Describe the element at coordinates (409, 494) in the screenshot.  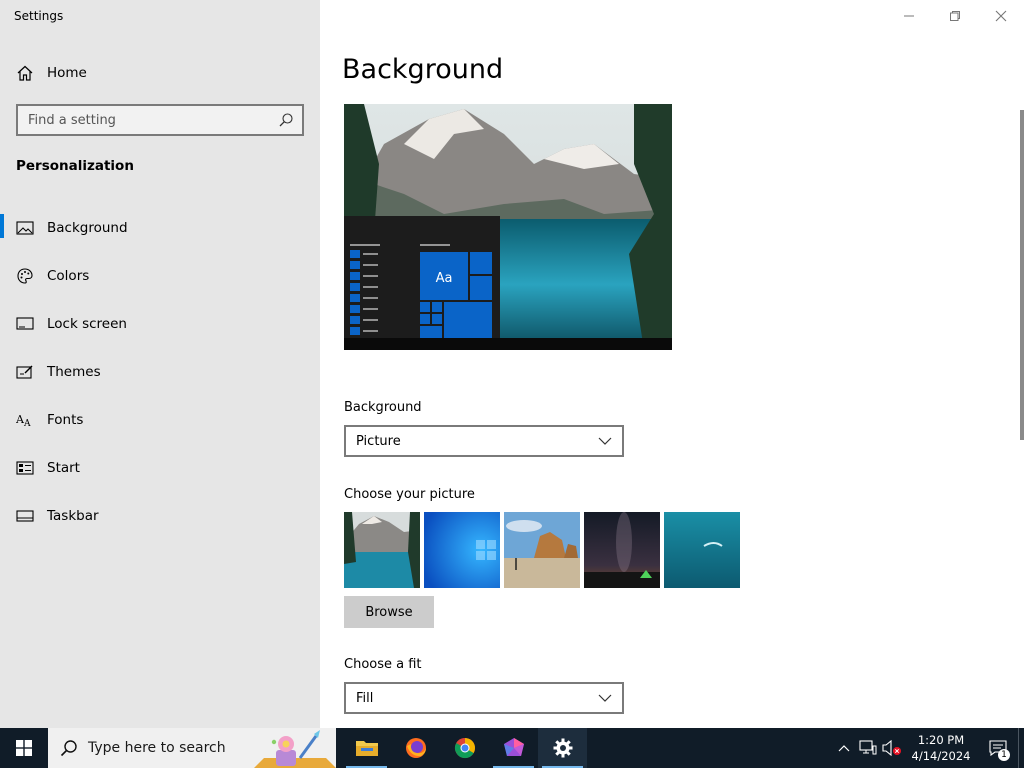
I see `choose-picture-label: Choose your picture` at that location.